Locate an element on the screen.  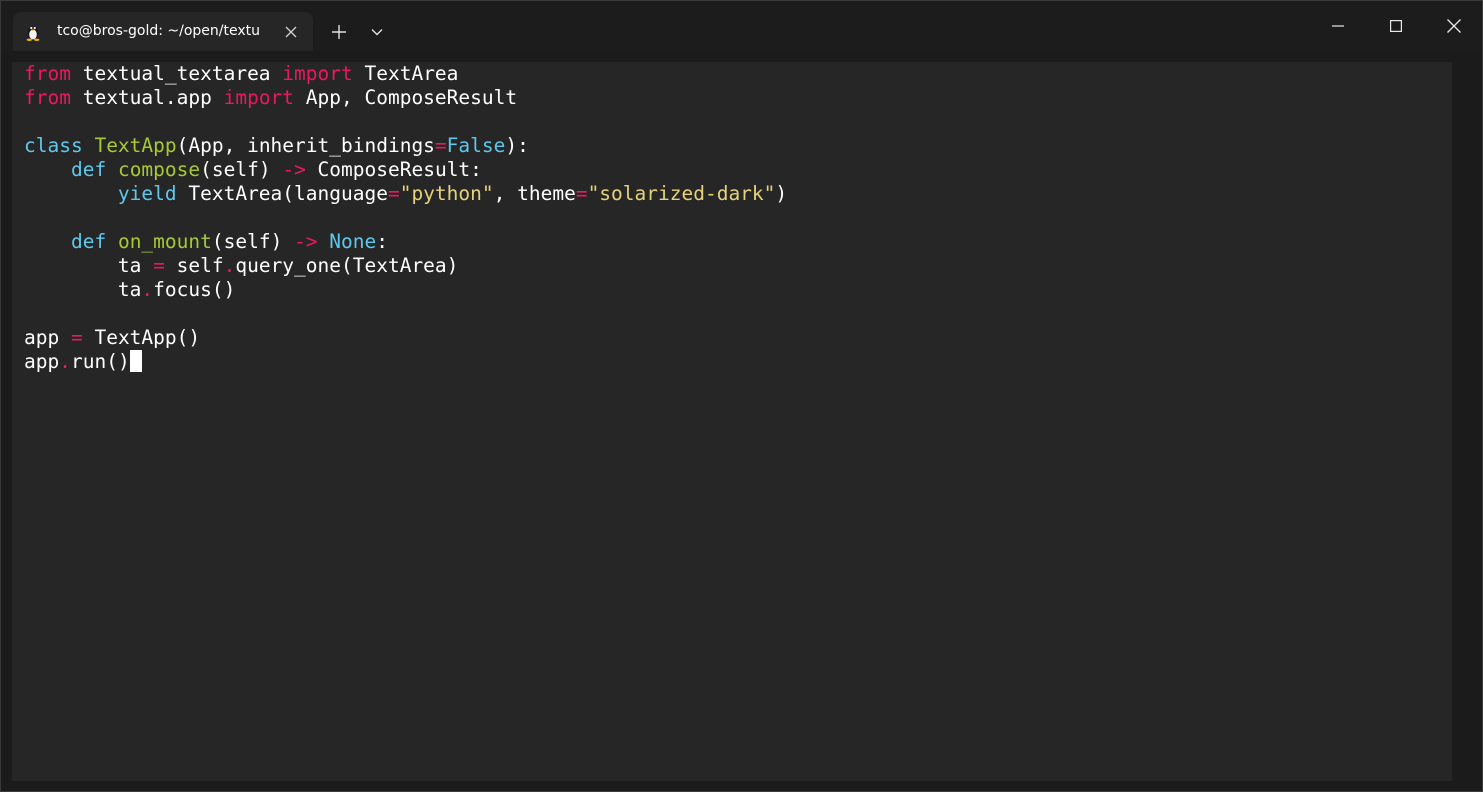
code-line: def compose(self) -> ComposeResult: is located at coordinates (405, 170).